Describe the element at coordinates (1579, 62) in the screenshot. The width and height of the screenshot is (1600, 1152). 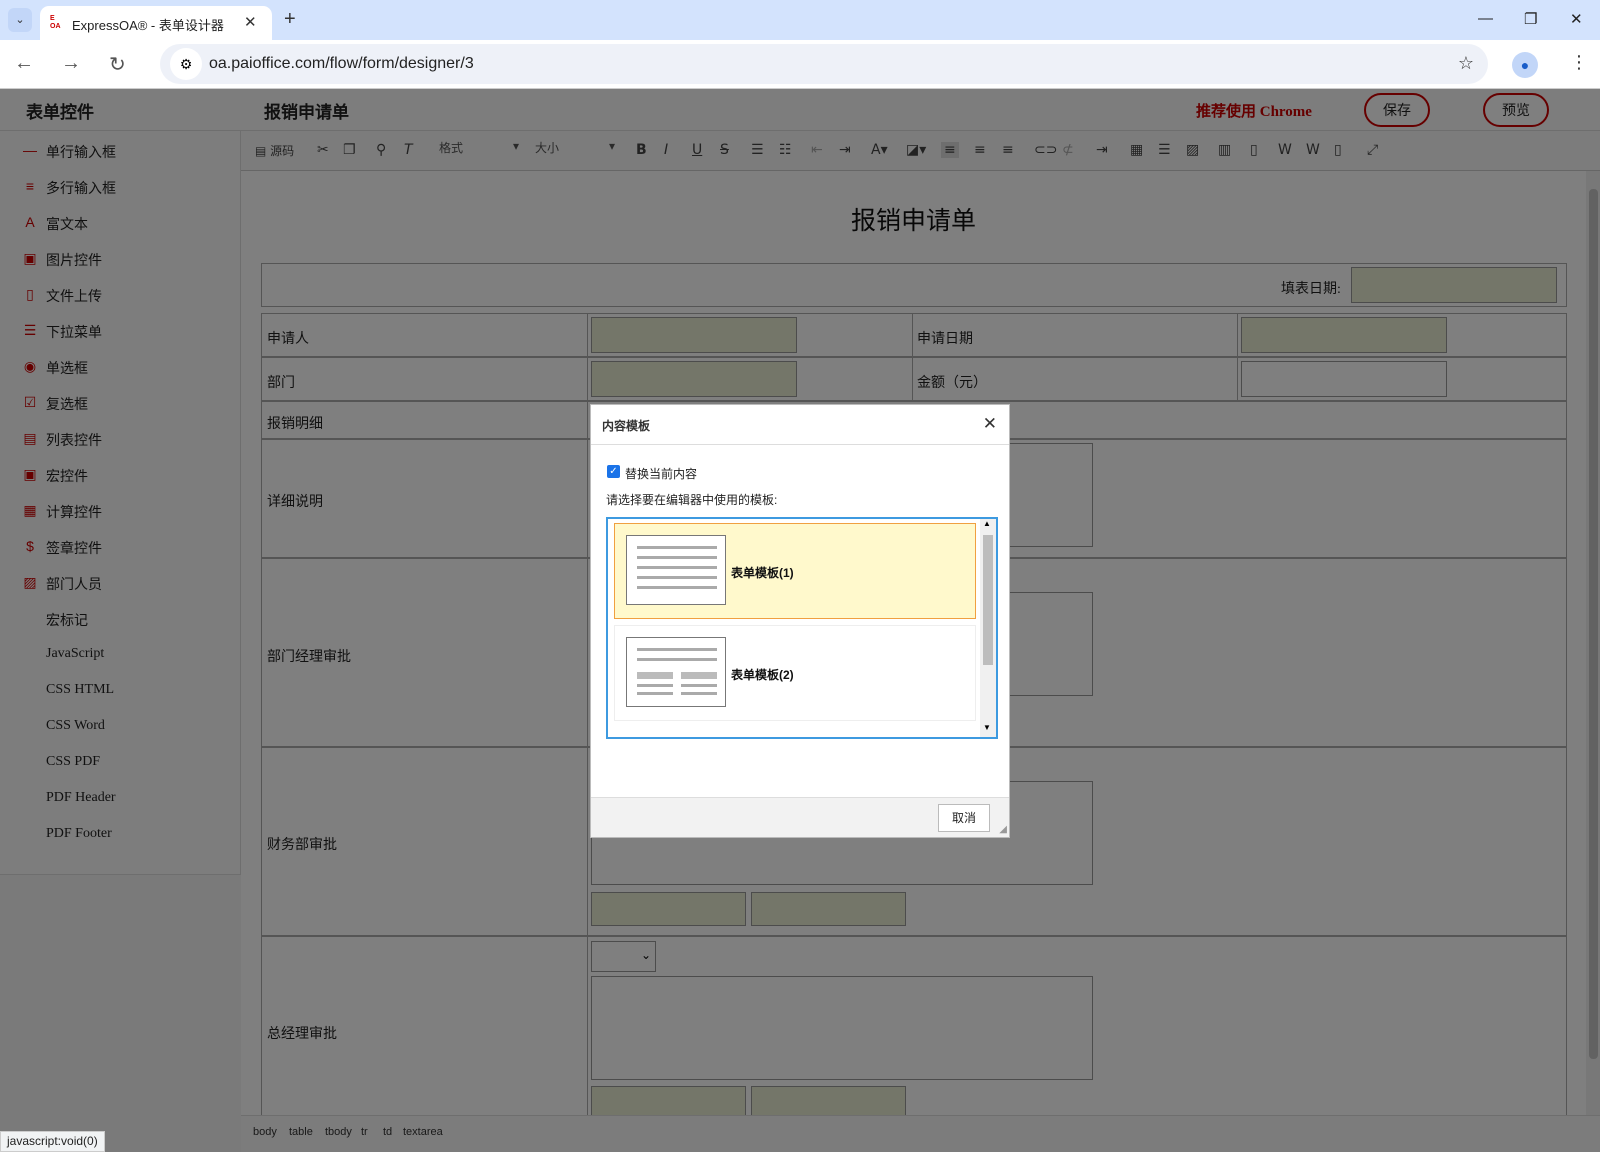
I see `menu-kebab-icon: ⋮` at that location.